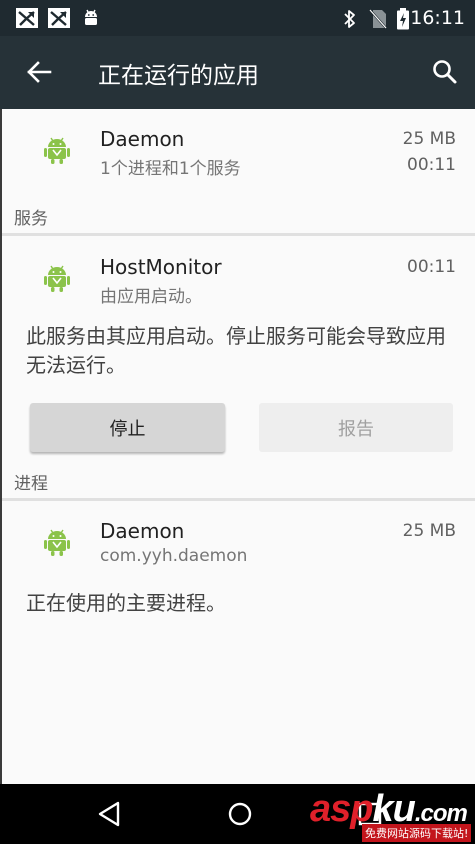 Image resolution: width=475 pixels, height=844 pixels. I want to click on processes-section-header: 进程, so click(31, 484).